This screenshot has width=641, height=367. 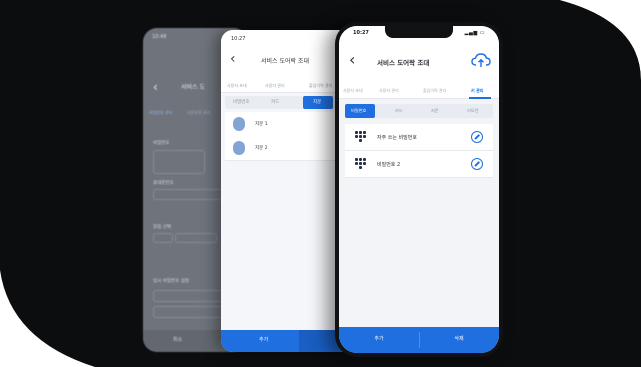 What do you see at coordinates (419, 137) in the screenshot?
I see `list-item: 자주 쓰는 비밀번호` at bounding box center [419, 137].